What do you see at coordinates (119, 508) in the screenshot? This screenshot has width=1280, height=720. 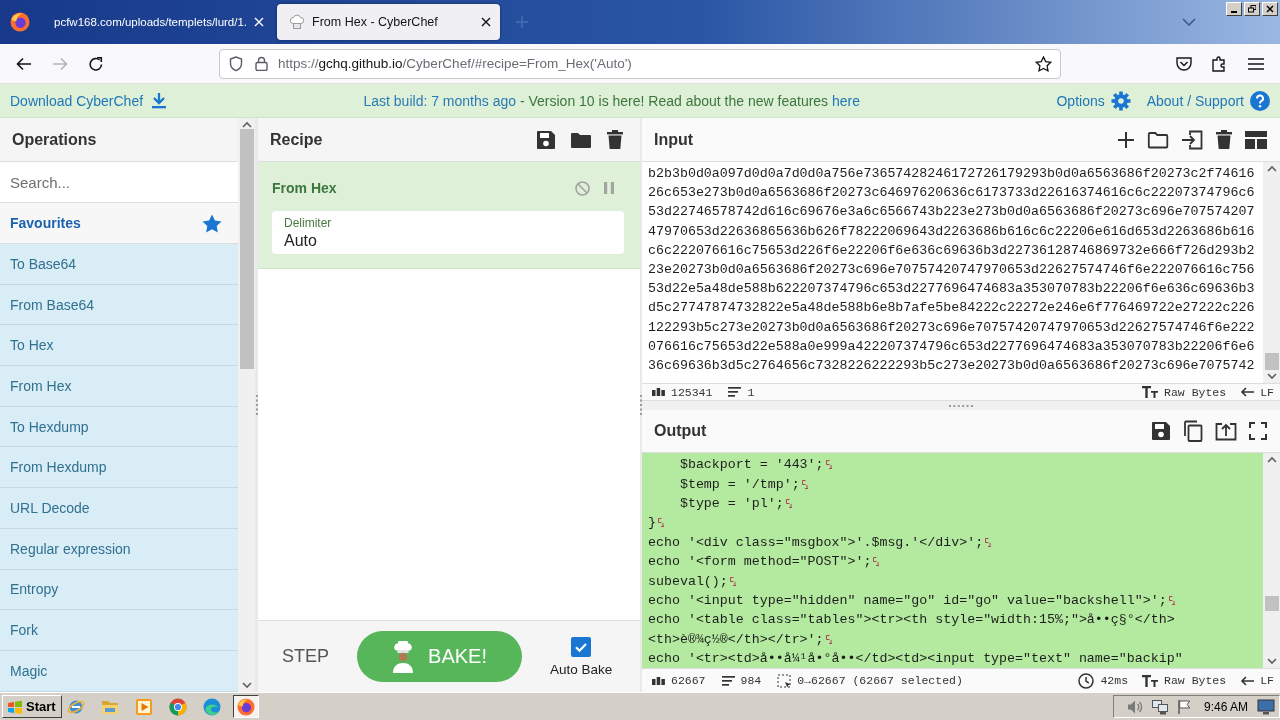 I see `operation-item: URL Decode` at bounding box center [119, 508].